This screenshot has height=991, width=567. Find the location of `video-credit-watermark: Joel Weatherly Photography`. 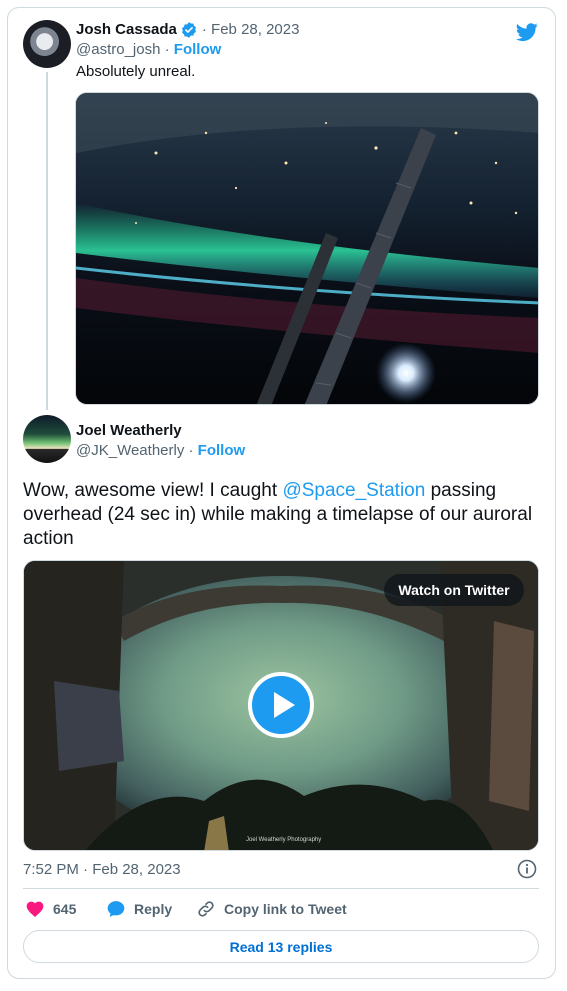

video-credit-watermark: Joel Weatherly Photography is located at coordinates (284, 840).